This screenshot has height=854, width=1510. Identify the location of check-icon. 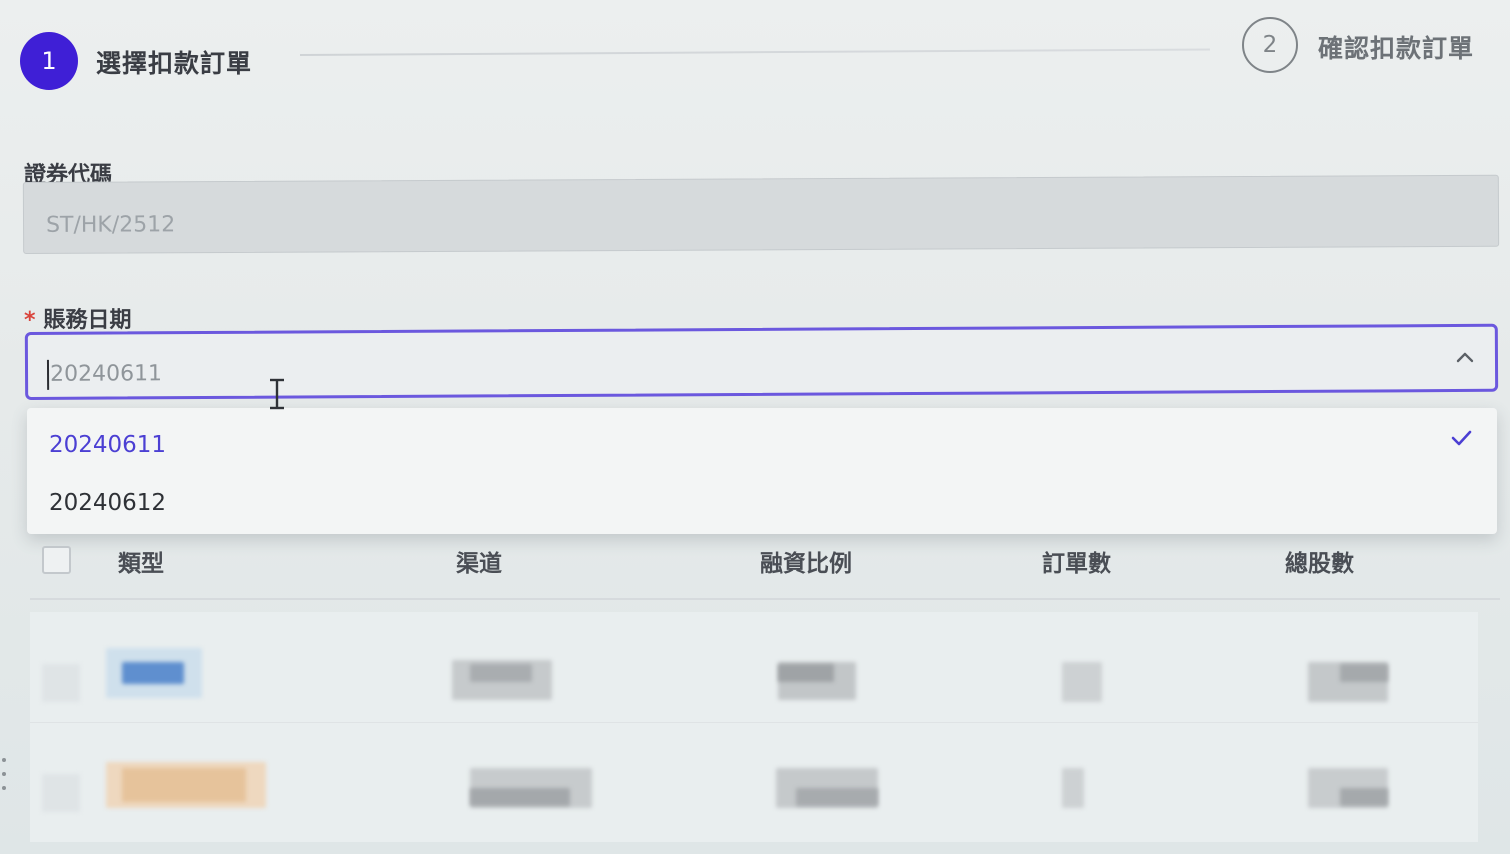
(1461, 438).